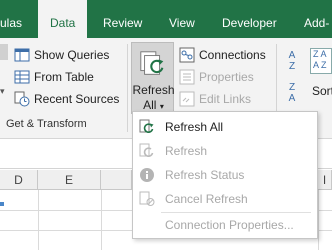 This screenshot has width=332, height=250. What do you see at coordinates (226, 77) in the screenshot?
I see `properties-label: Properties` at bounding box center [226, 77].